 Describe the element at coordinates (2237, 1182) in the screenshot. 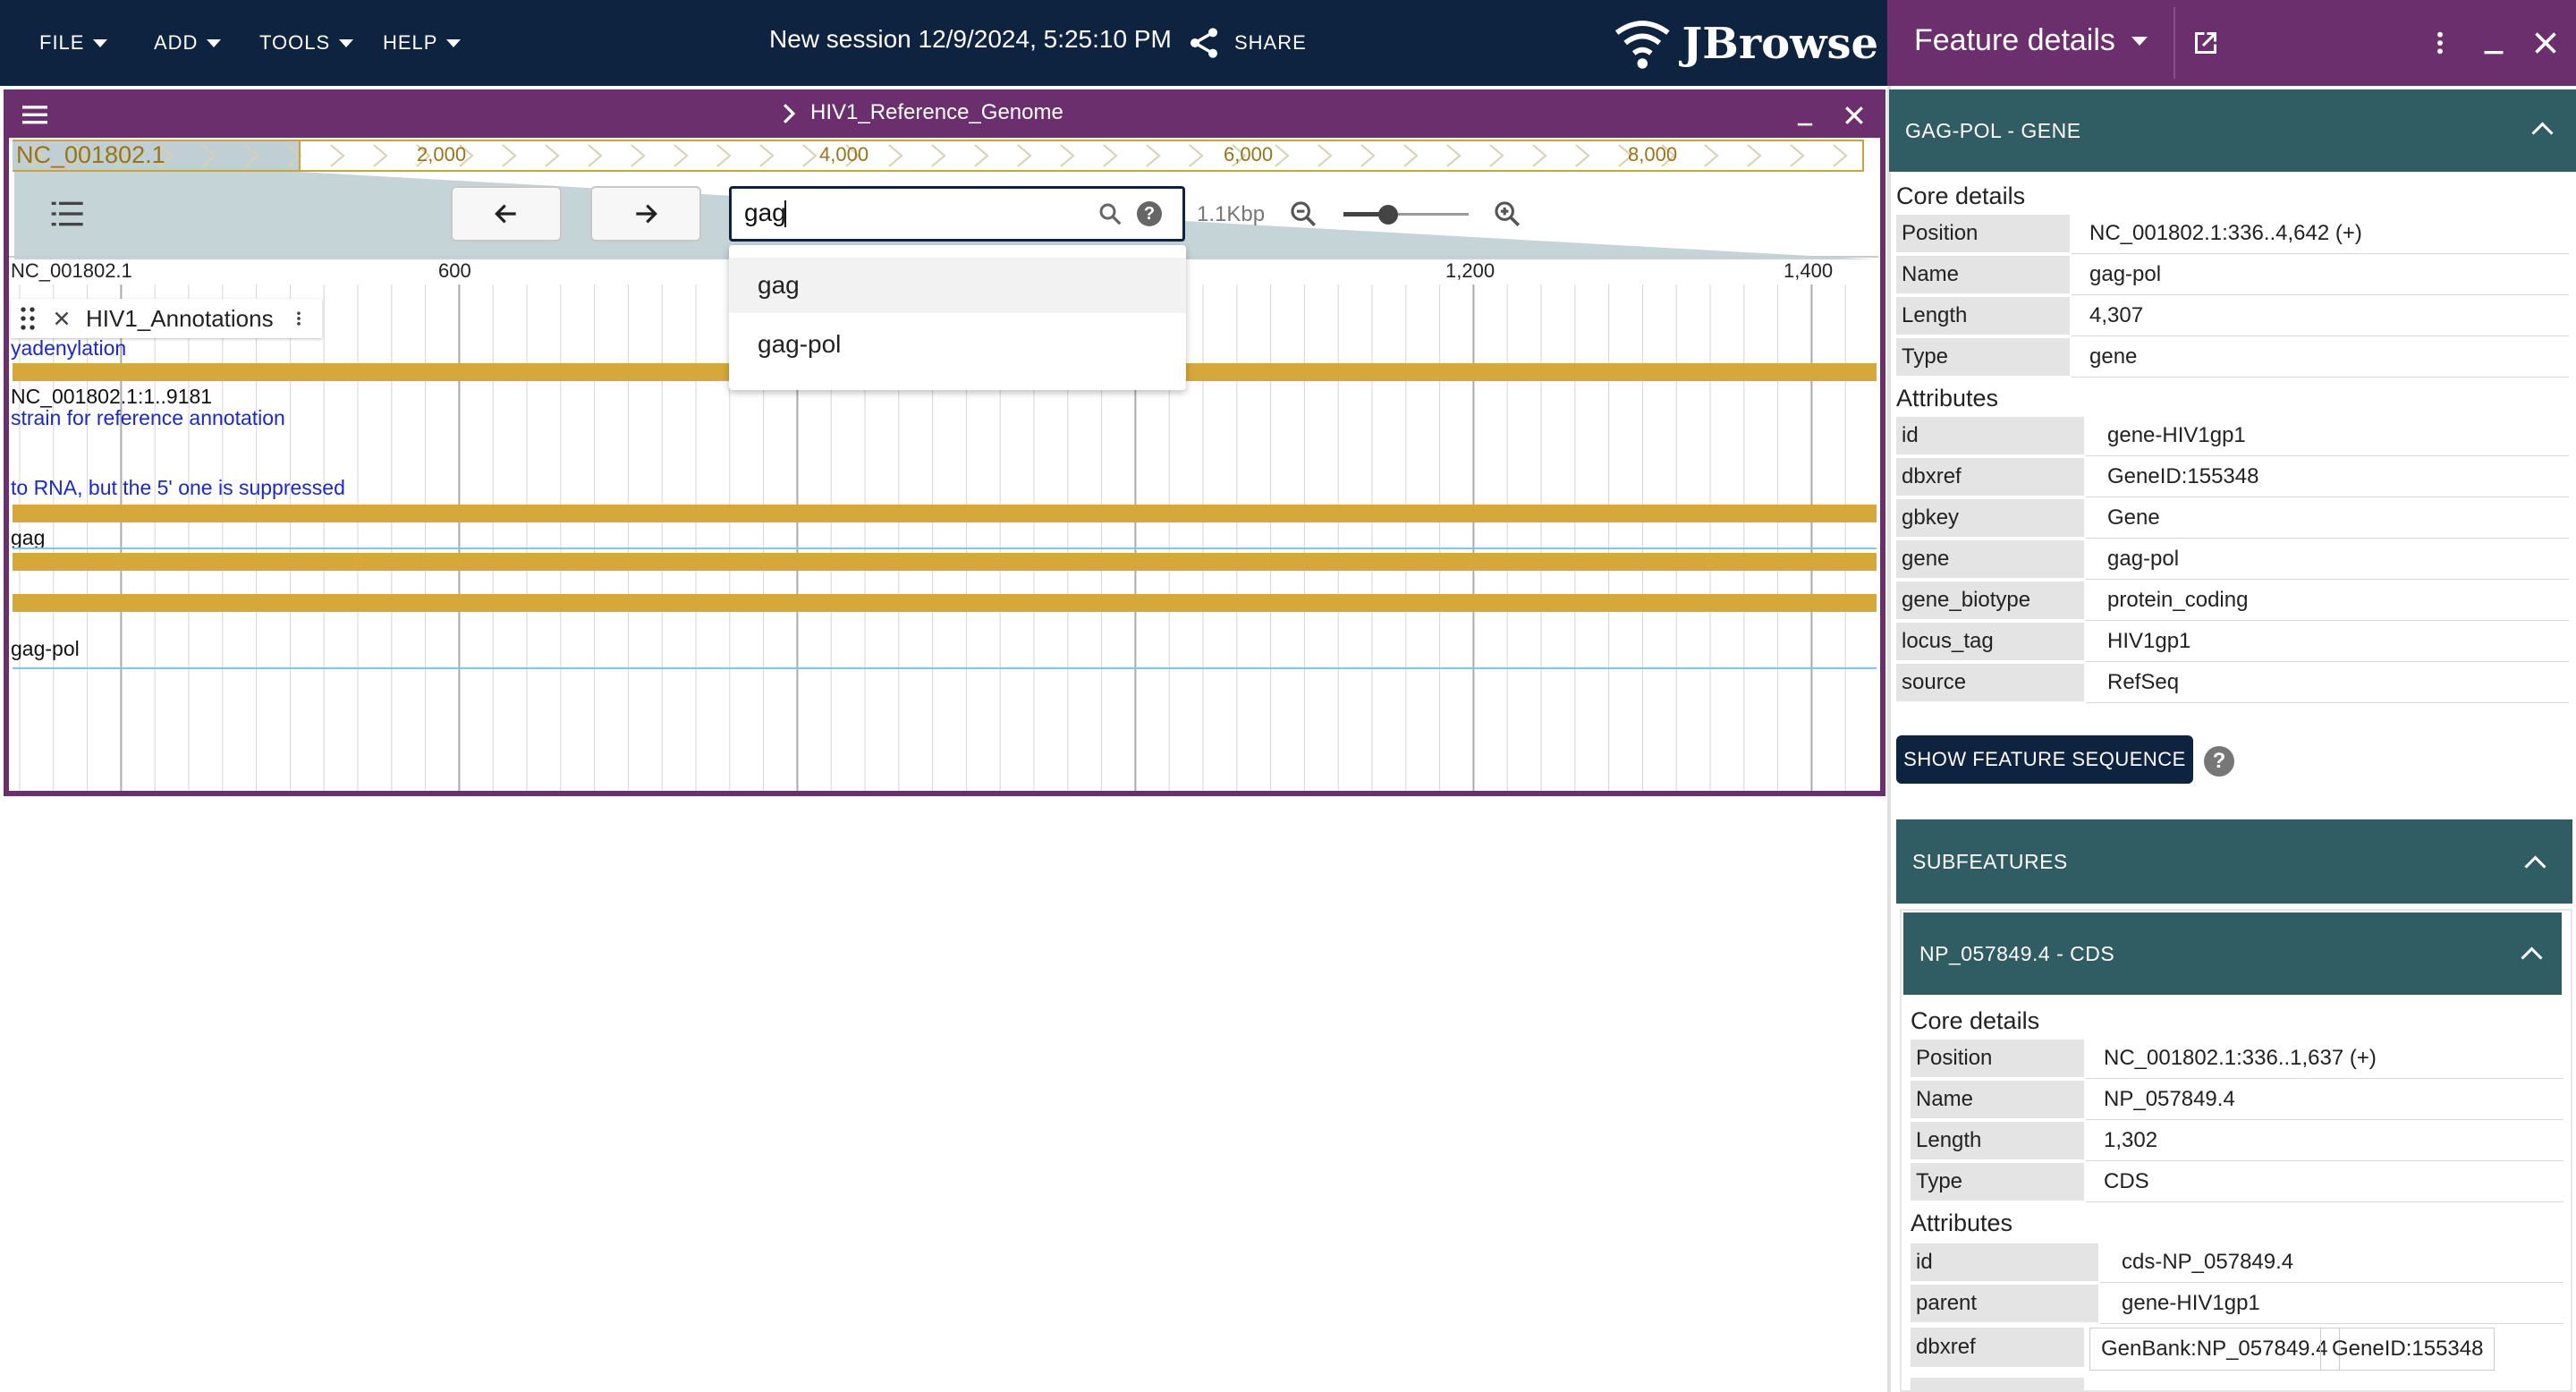

I see `kv-row: Type CDS` at that location.